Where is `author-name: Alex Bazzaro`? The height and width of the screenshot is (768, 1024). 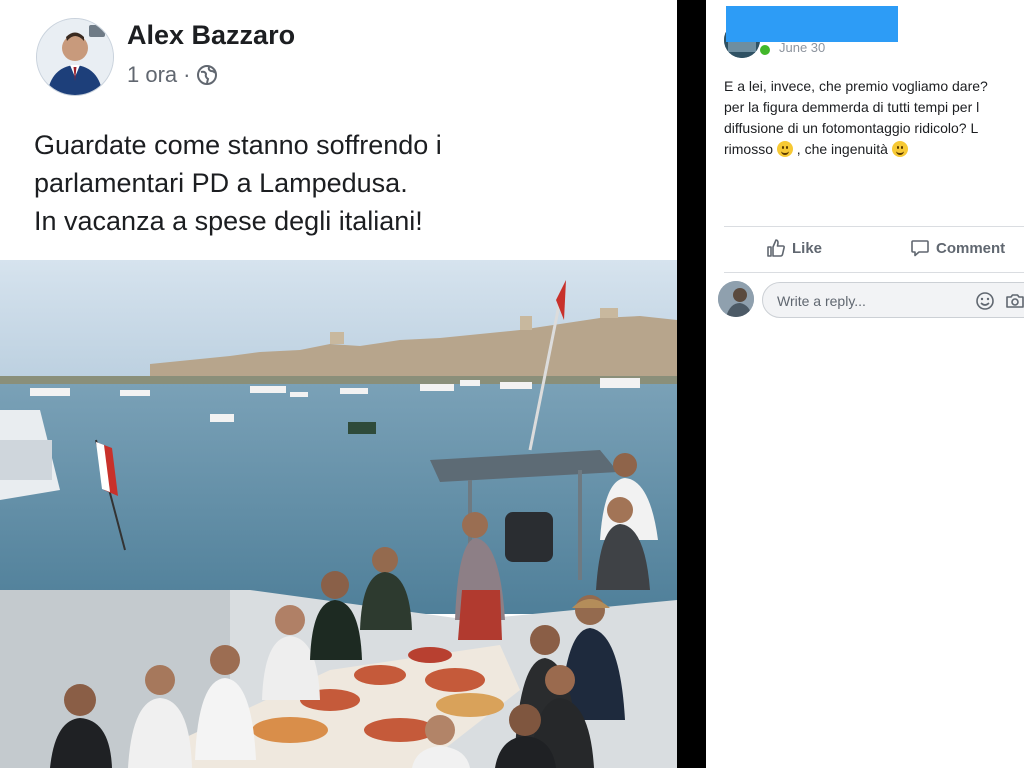
author-name: Alex Bazzaro is located at coordinates (211, 35).